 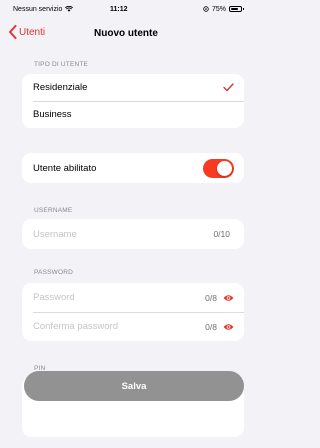 I want to click on password-counter: 0/8, so click(x=211, y=297).